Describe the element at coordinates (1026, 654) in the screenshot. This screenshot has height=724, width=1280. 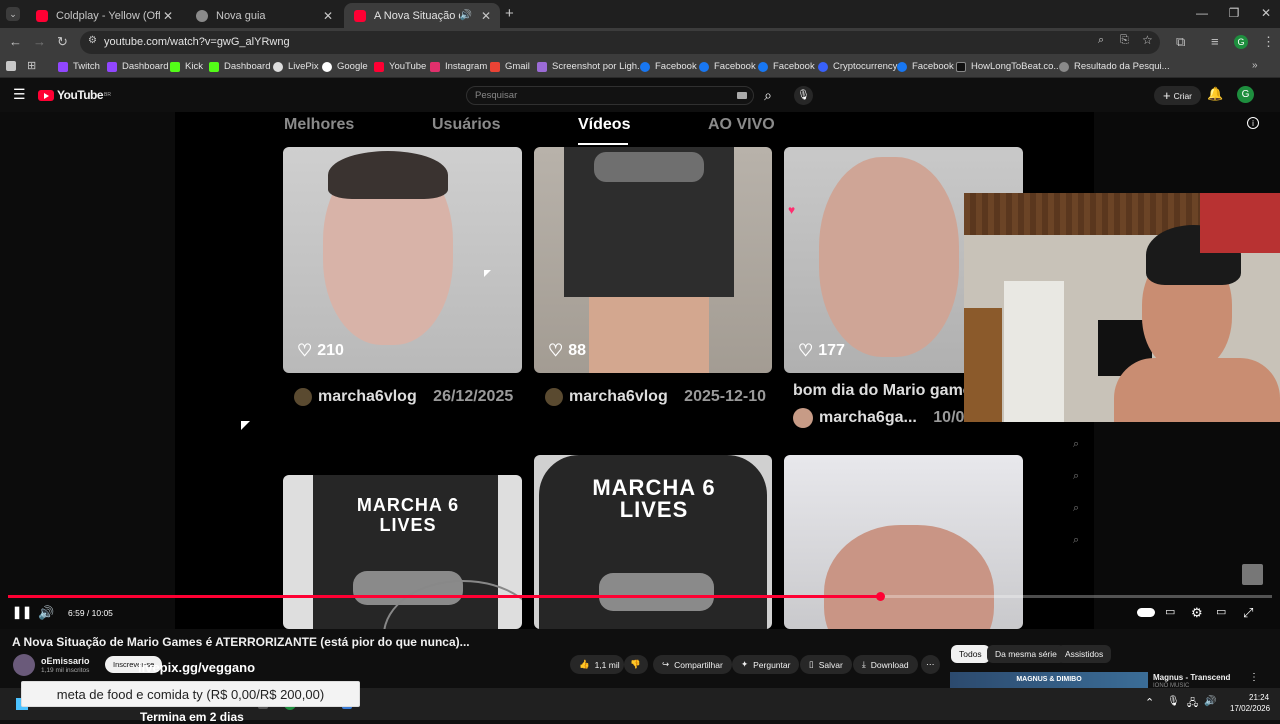
I see `chip-same-series: Da mesma série` at that location.